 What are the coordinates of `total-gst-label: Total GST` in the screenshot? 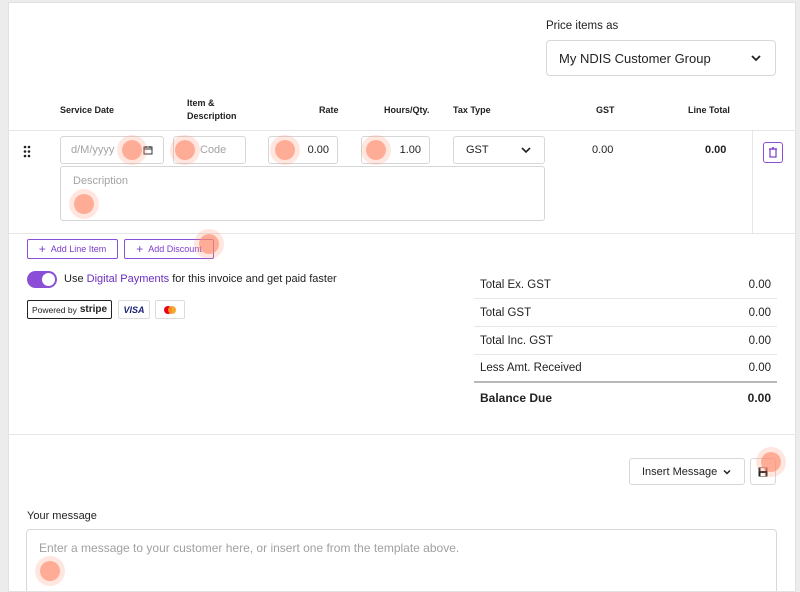 It's located at (506, 312).